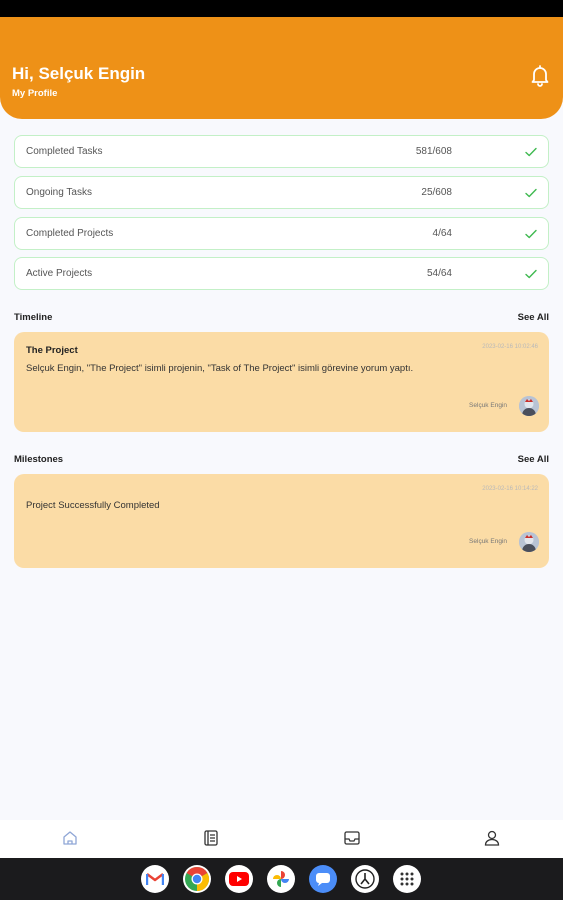  What do you see at coordinates (64, 151) in the screenshot?
I see `stat-label: Completed Tasks` at bounding box center [64, 151].